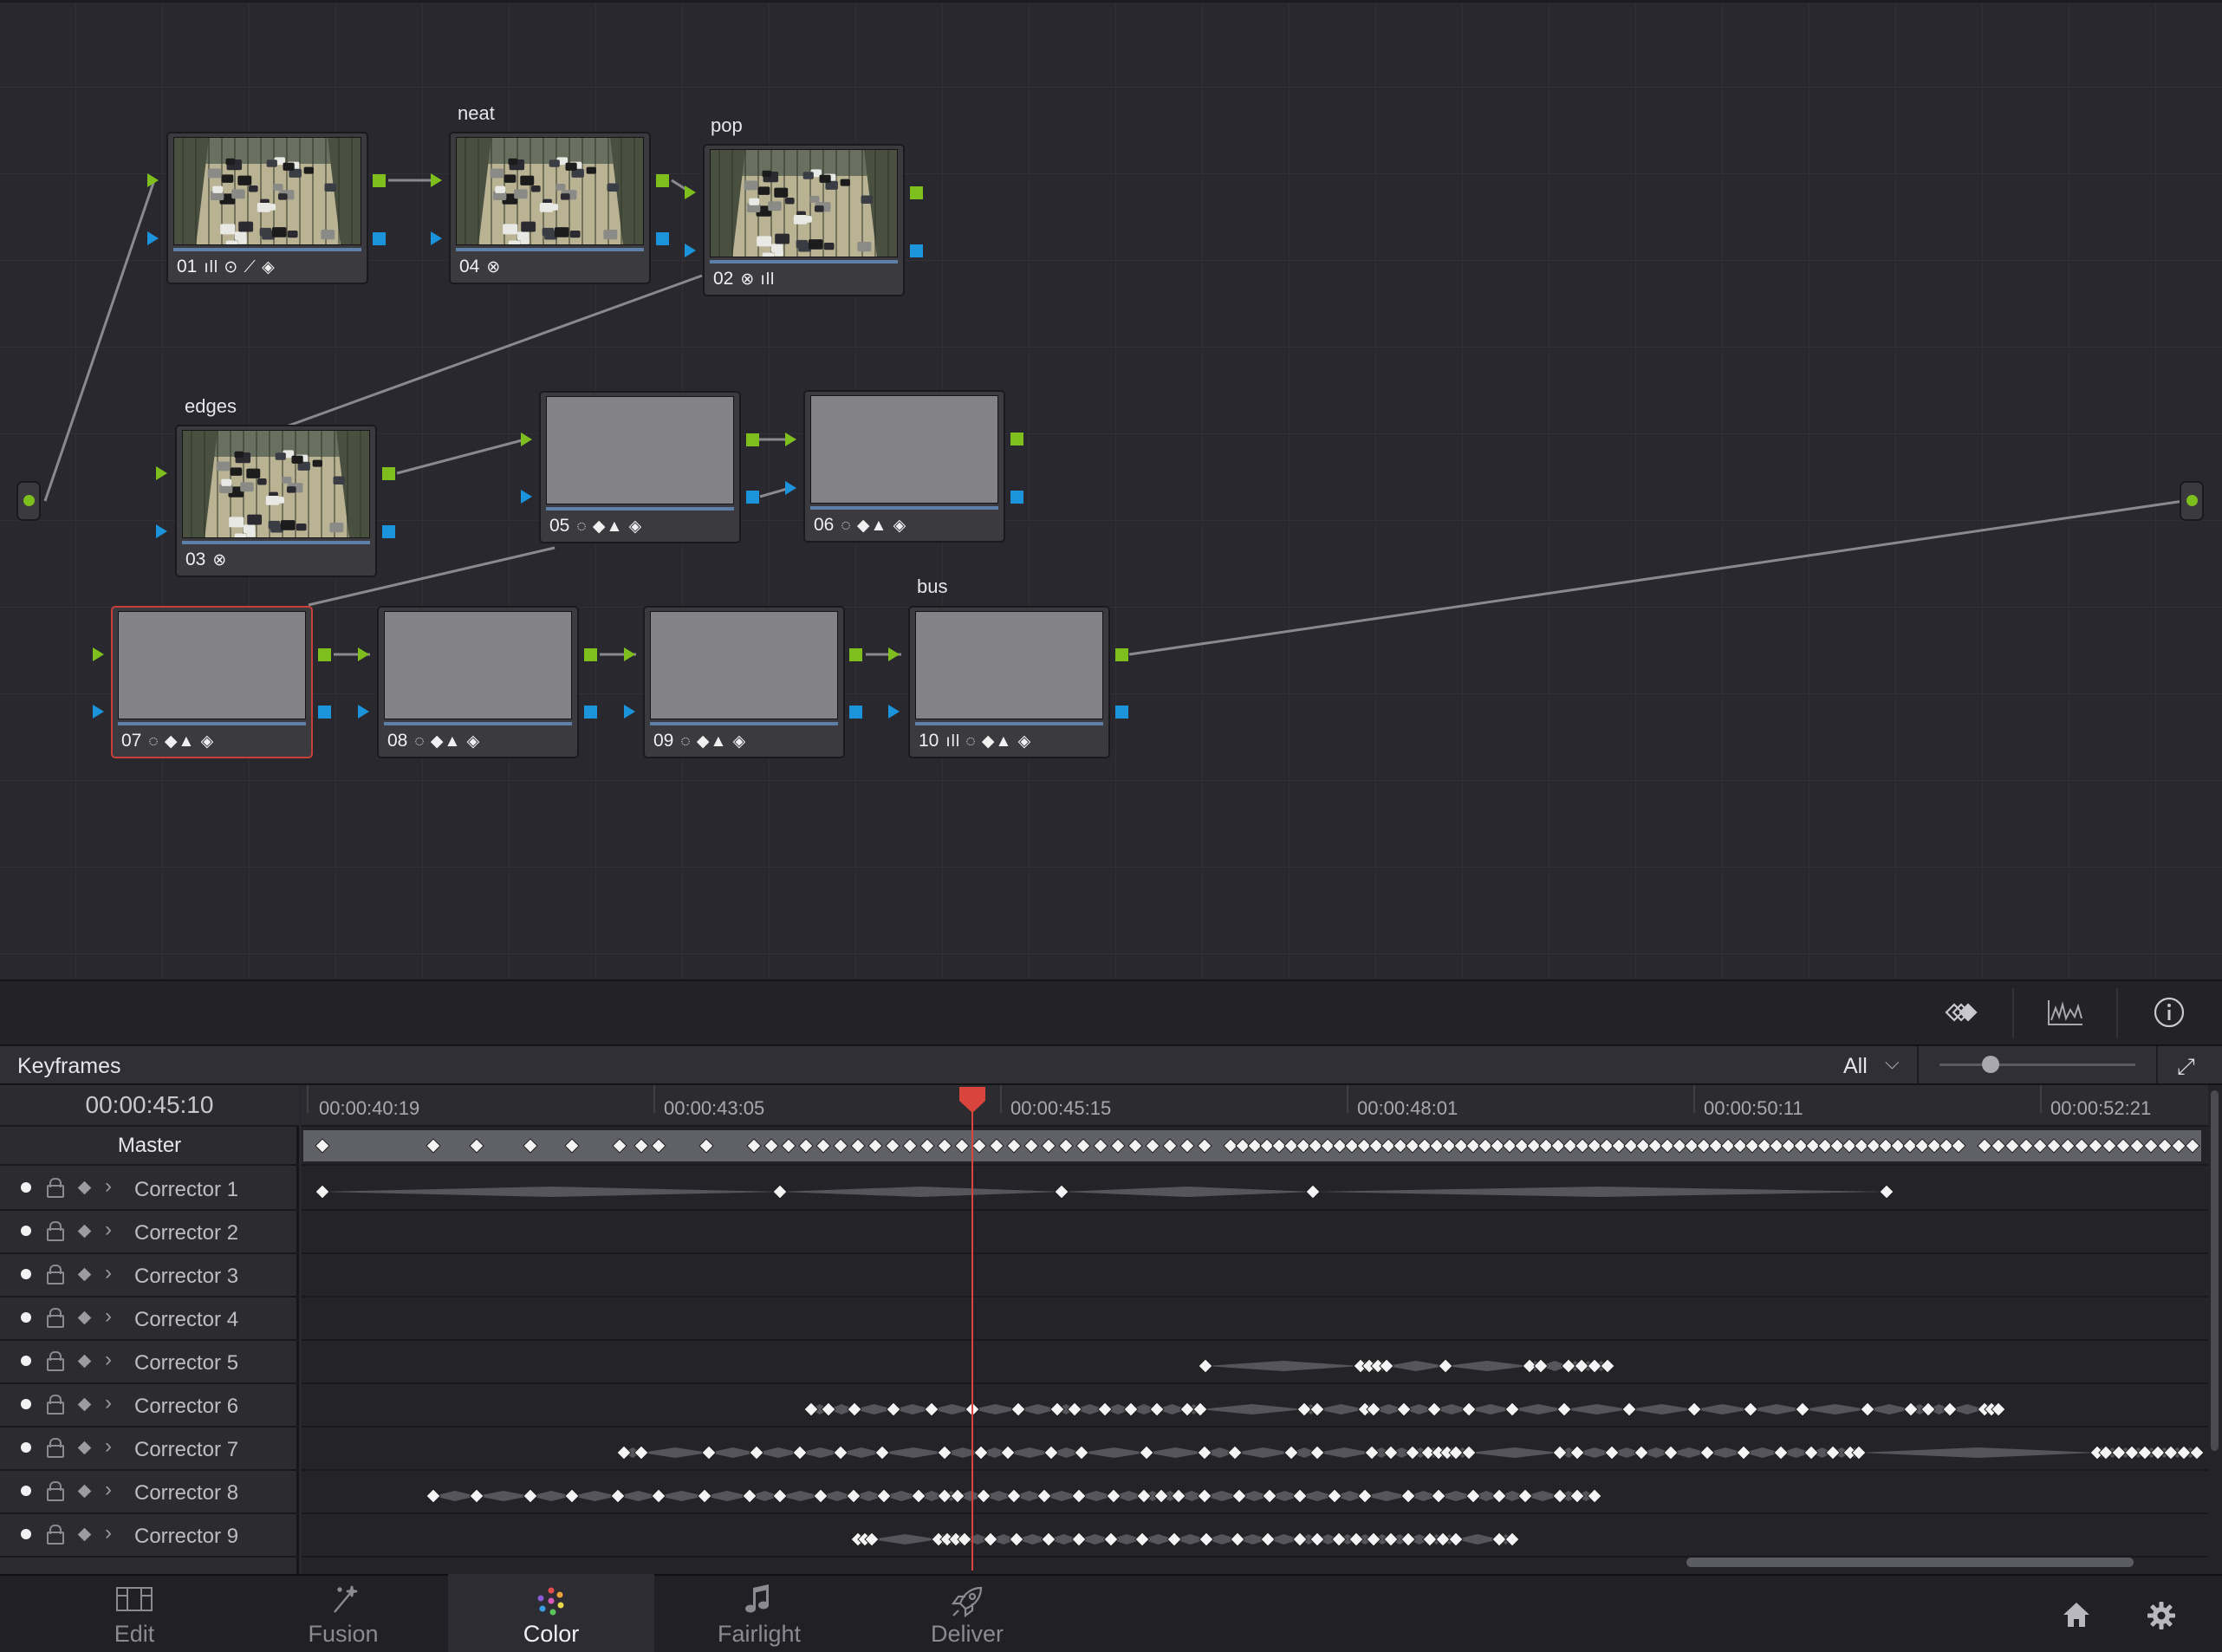 The height and width of the screenshot is (1652, 2222). I want to click on output-node, so click(2192, 501).